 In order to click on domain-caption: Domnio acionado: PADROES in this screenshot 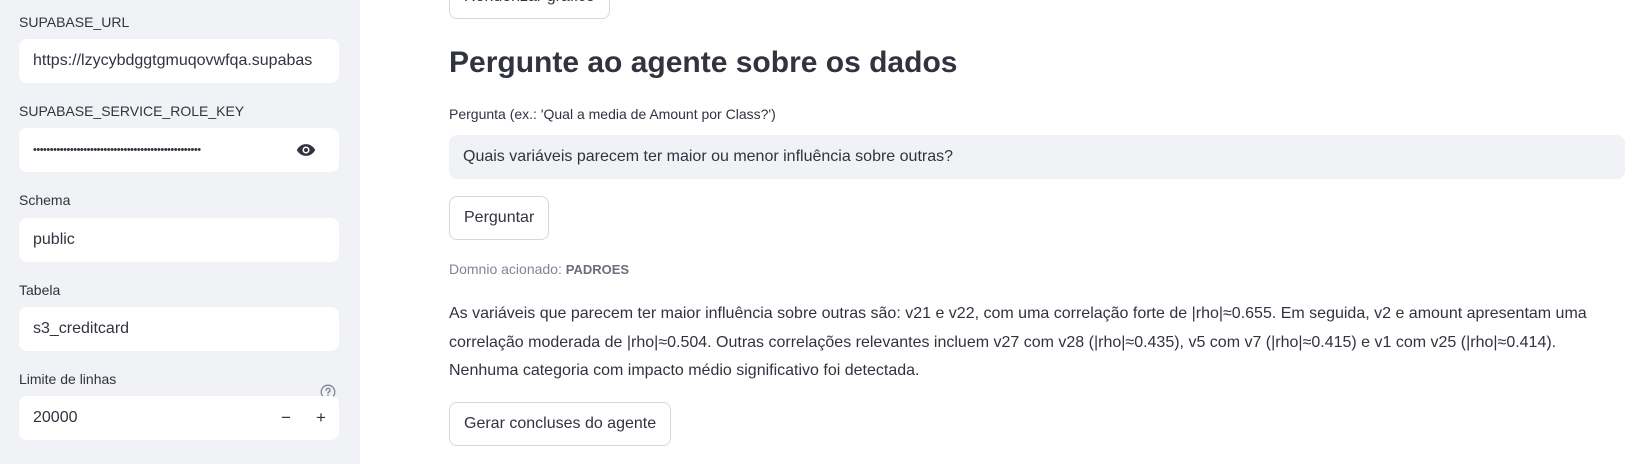, I will do `click(539, 269)`.